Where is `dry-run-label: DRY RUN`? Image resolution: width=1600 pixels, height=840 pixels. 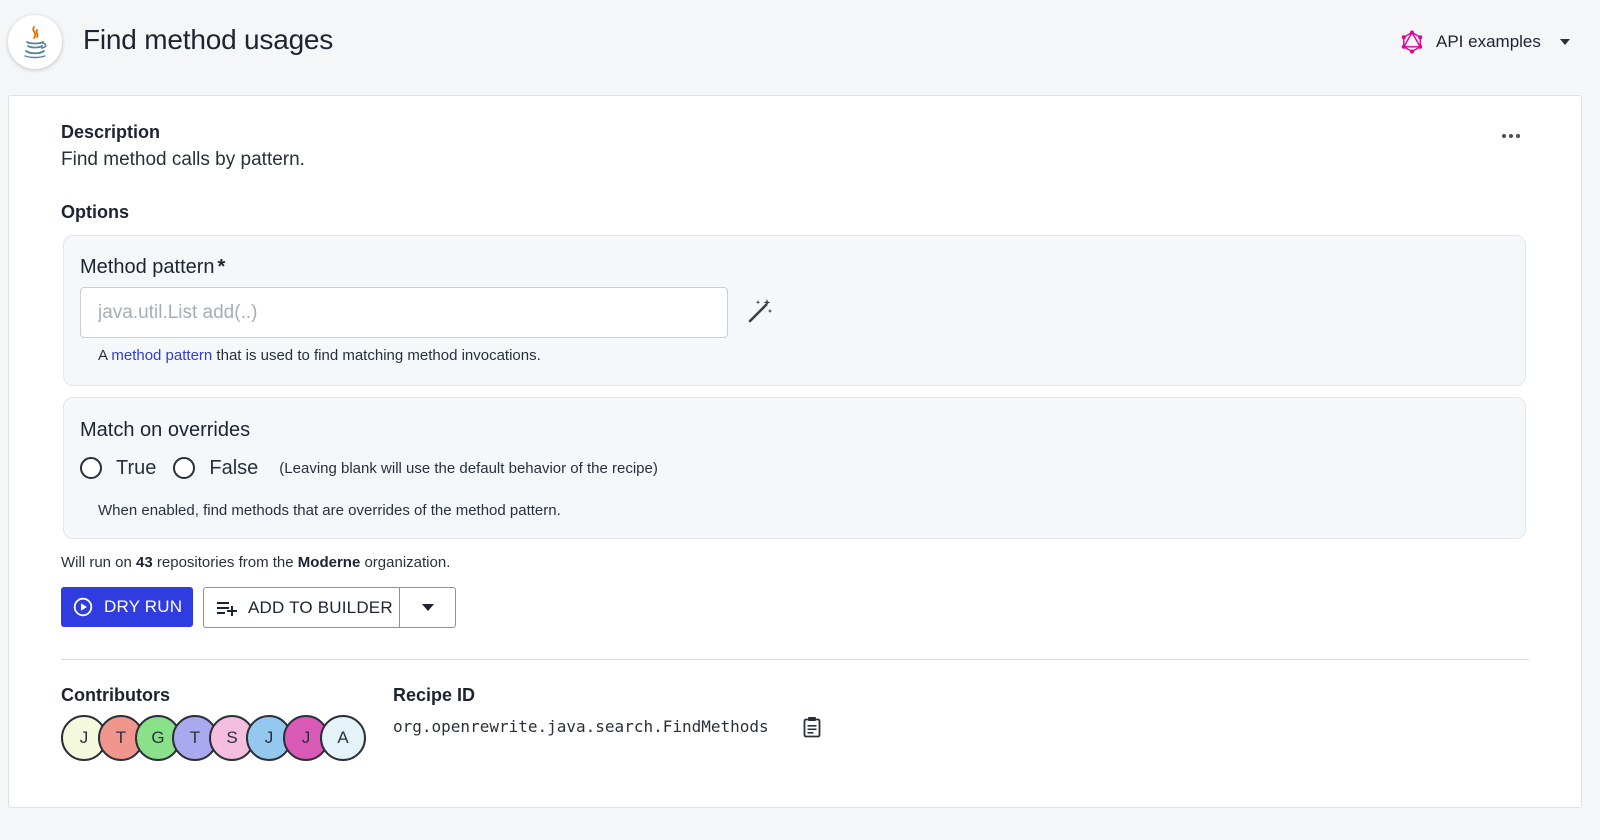
dry-run-label: DRY RUN is located at coordinates (143, 606).